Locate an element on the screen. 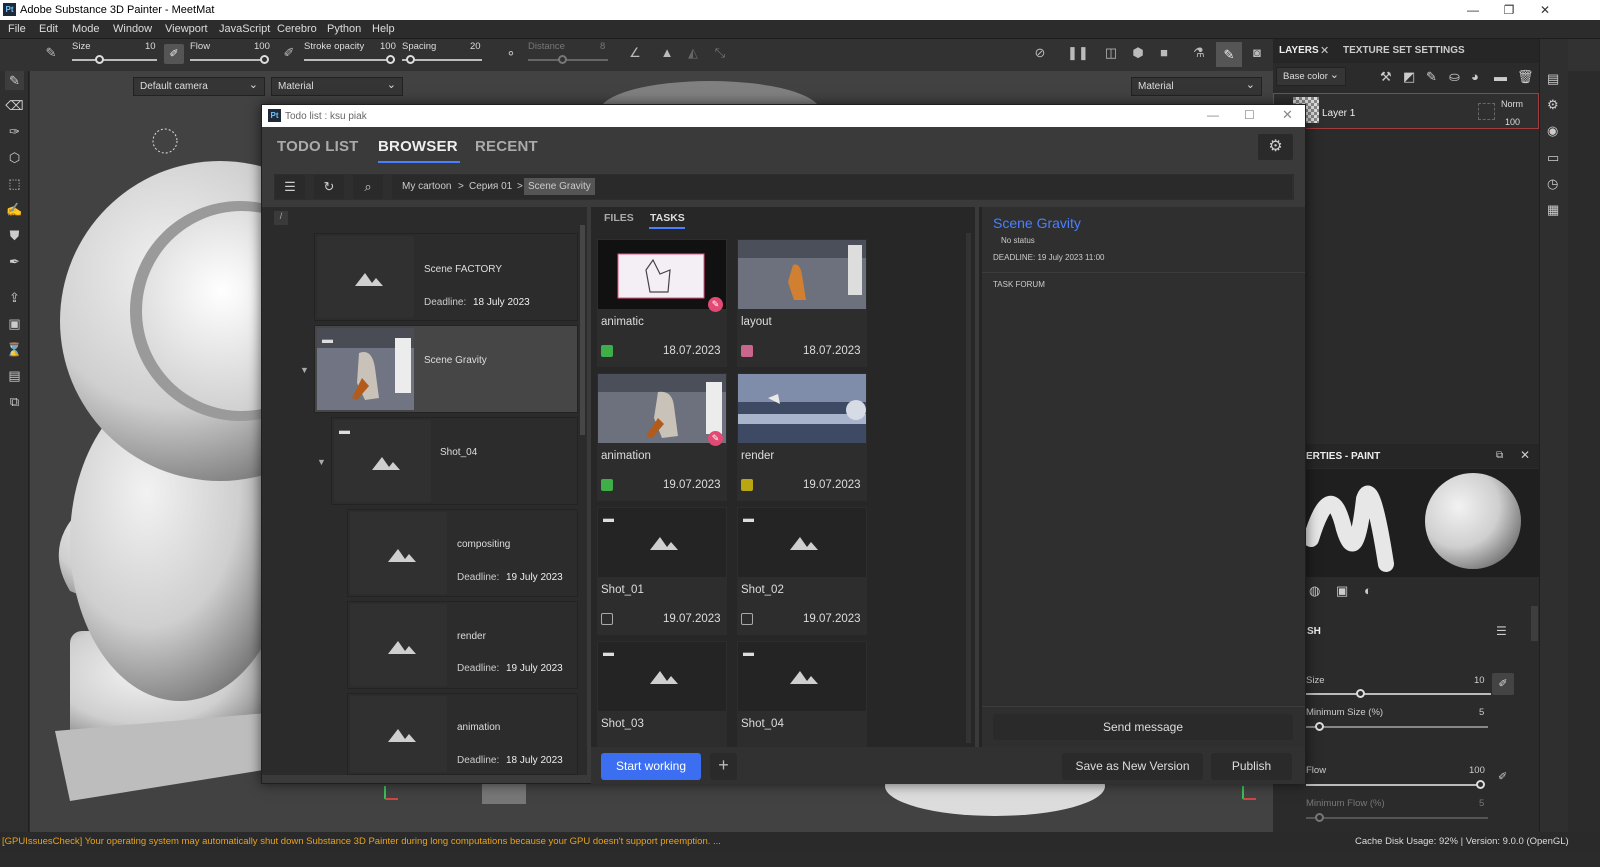  history-dock-icon: ◷ is located at coordinates (1552, 184).